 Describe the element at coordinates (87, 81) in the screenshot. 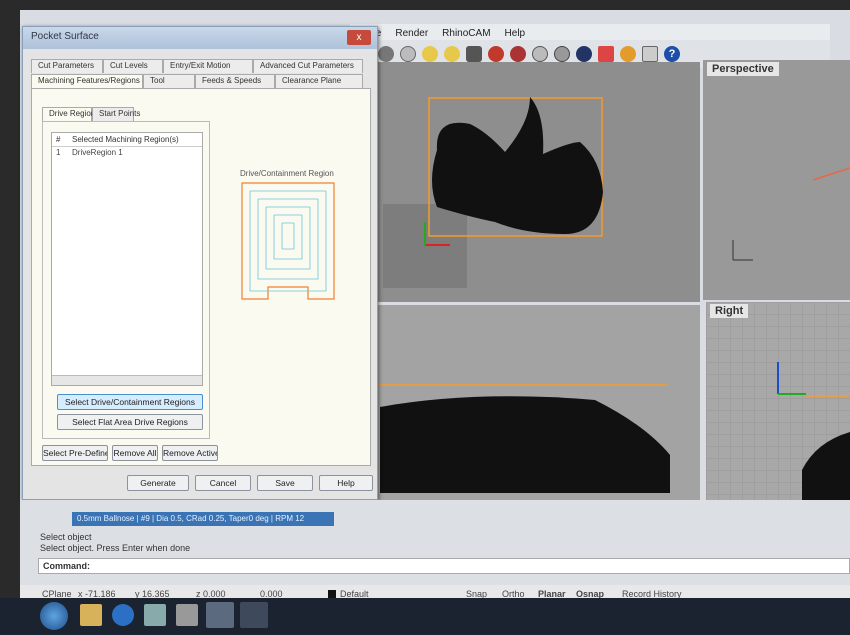

I see `tab-machining-features-regions: Machining Features/Regions` at that location.